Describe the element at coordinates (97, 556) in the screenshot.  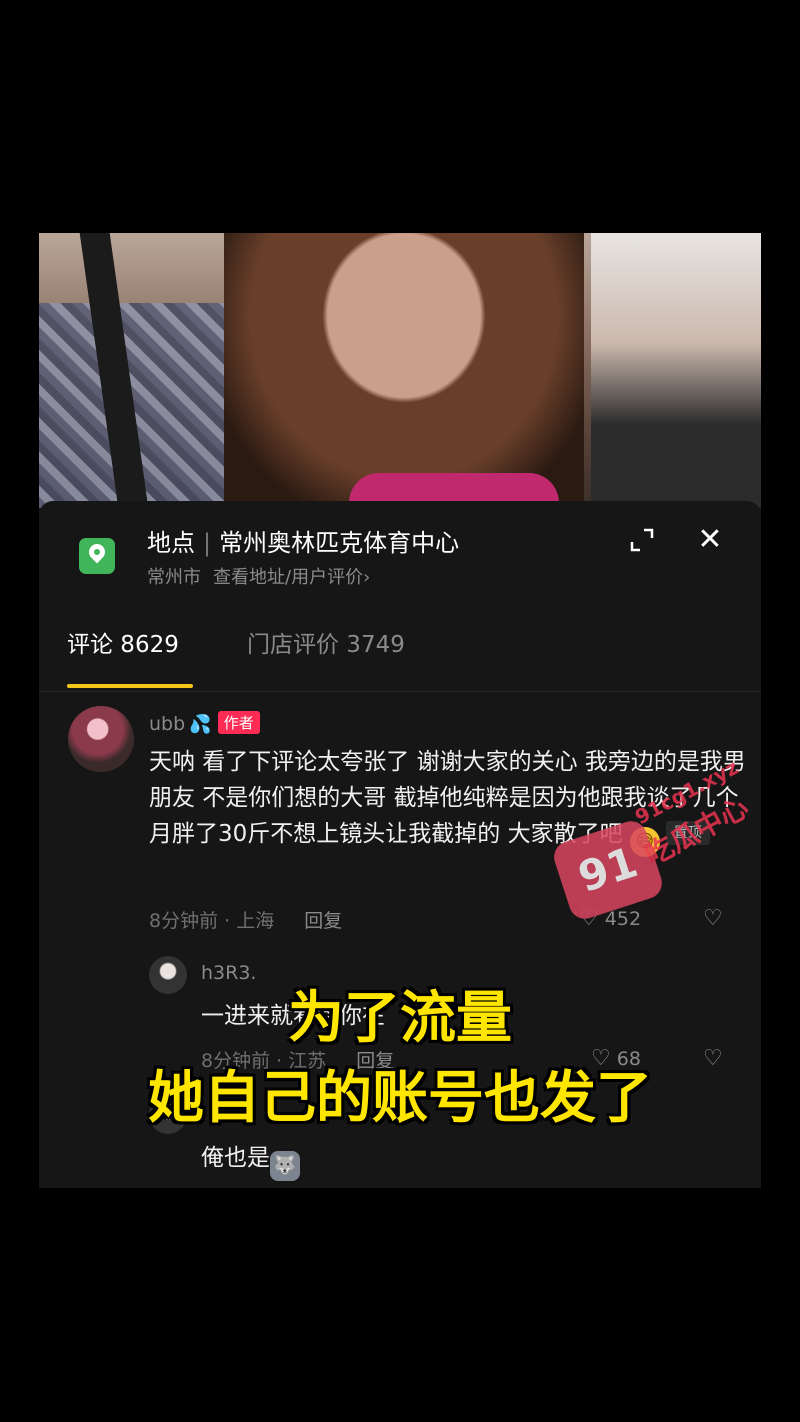
I see `location-pin-icon` at that location.